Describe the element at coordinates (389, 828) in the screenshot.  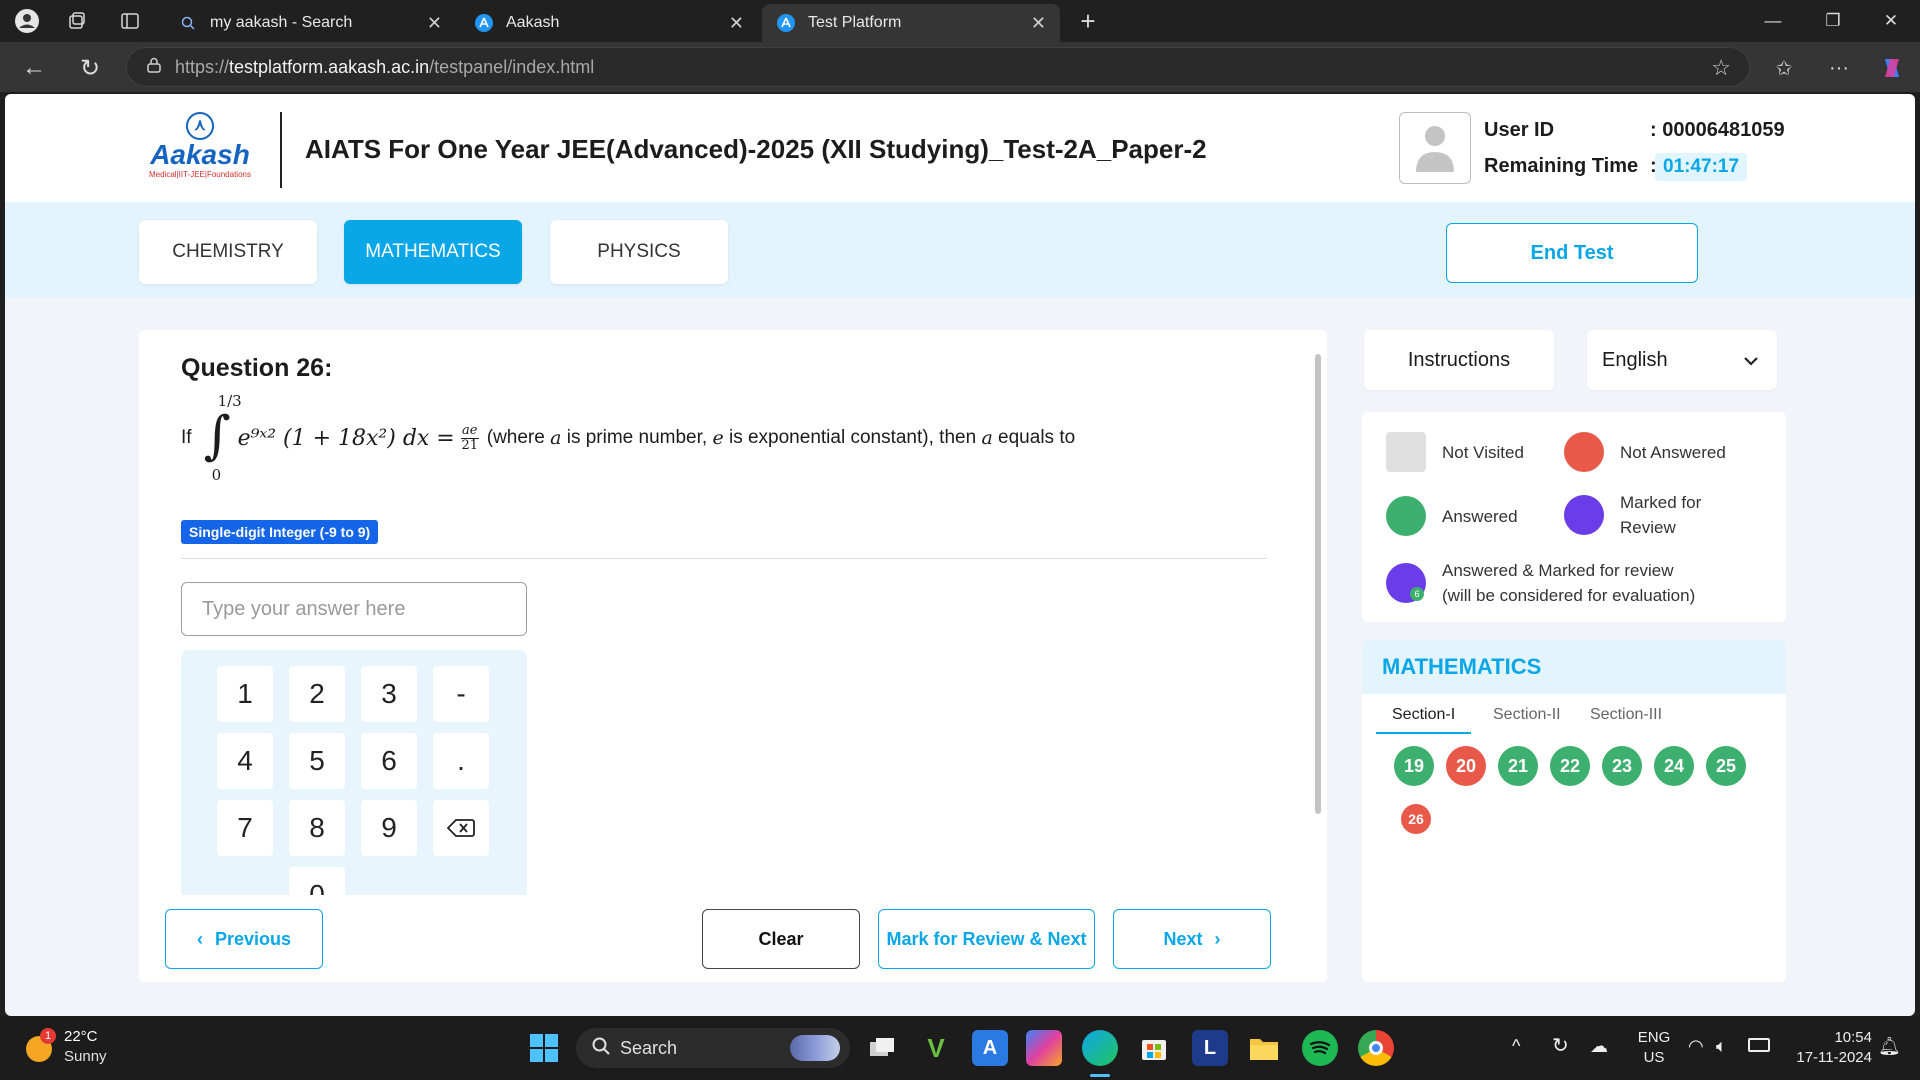
I see `key-9: 9` at that location.